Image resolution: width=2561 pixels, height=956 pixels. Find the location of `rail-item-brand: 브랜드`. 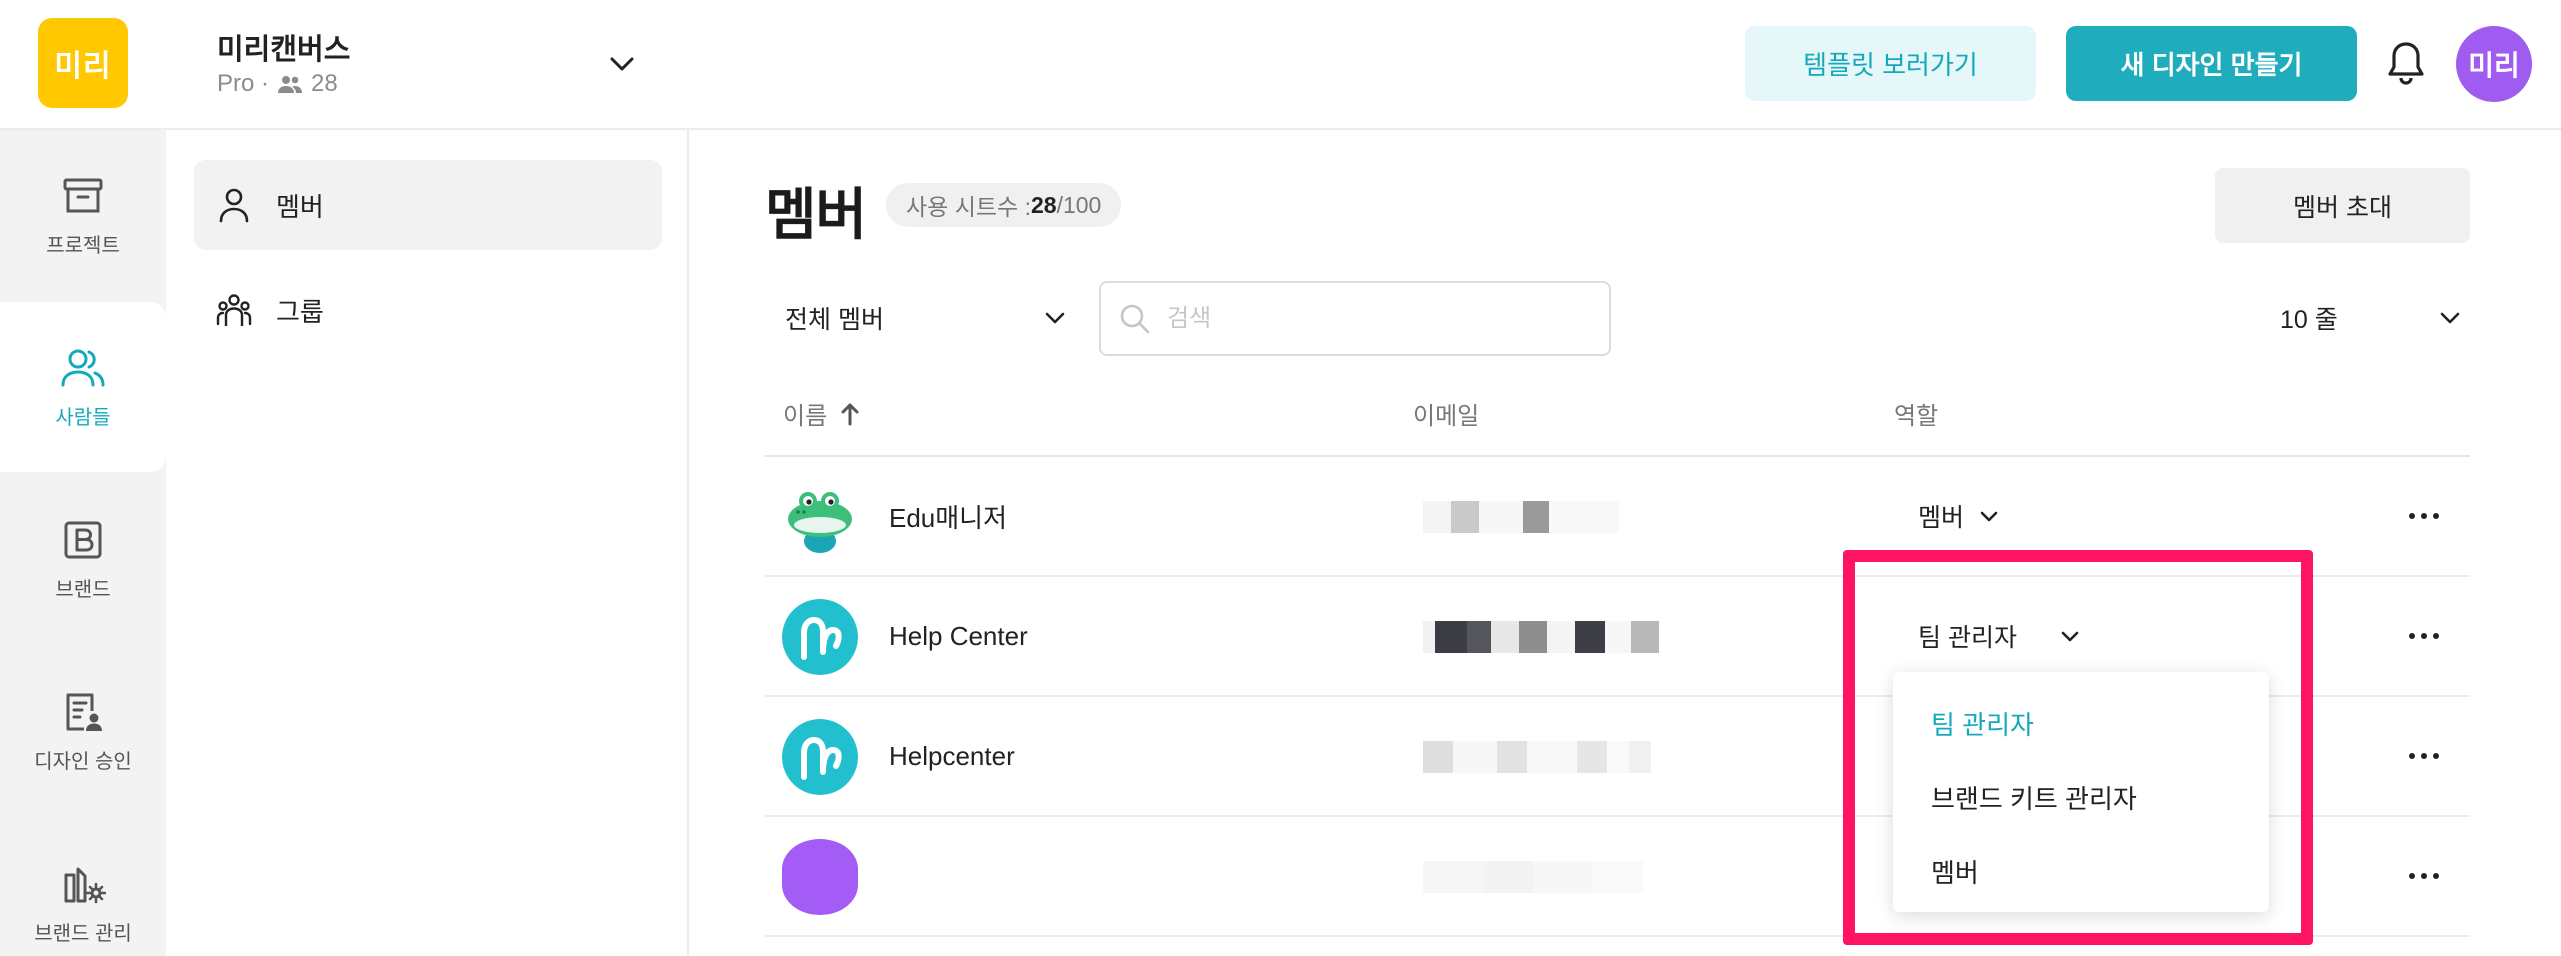

rail-item-brand: 브랜드 is located at coordinates (83, 559).